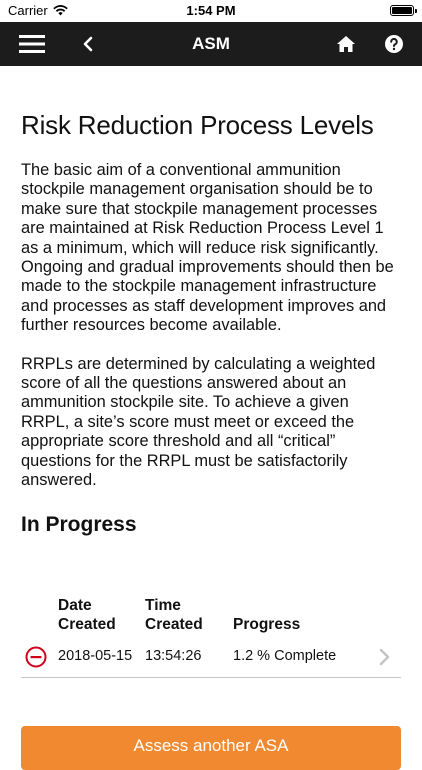 This screenshot has height=770, width=422. What do you see at coordinates (36, 657) in the screenshot?
I see `delete-icon` at bounding box center [36, 657].